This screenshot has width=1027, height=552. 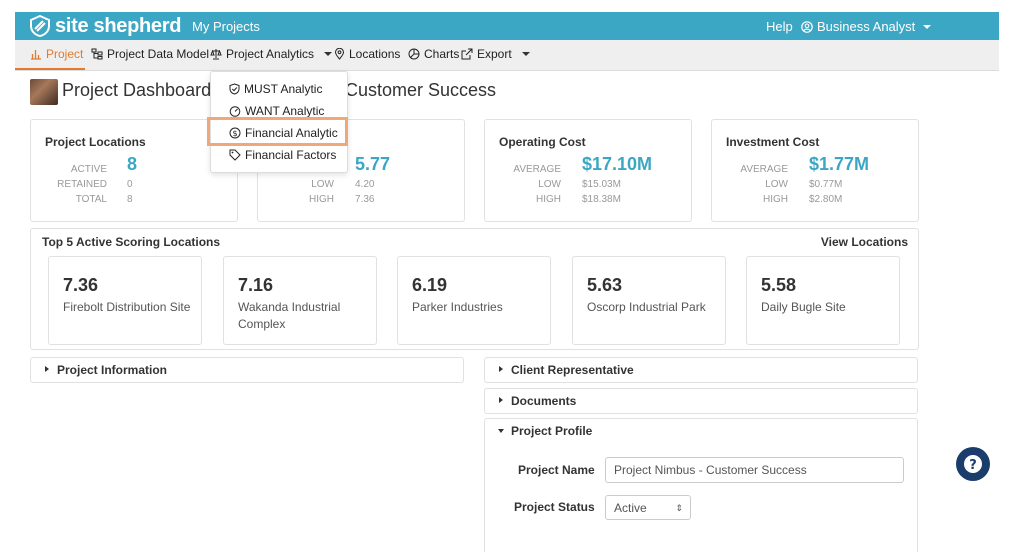 What do you see at coordinates (247, 370) in the screenshot?
I see `project-information-panel: Project Information` at bounding box center [247, 370].